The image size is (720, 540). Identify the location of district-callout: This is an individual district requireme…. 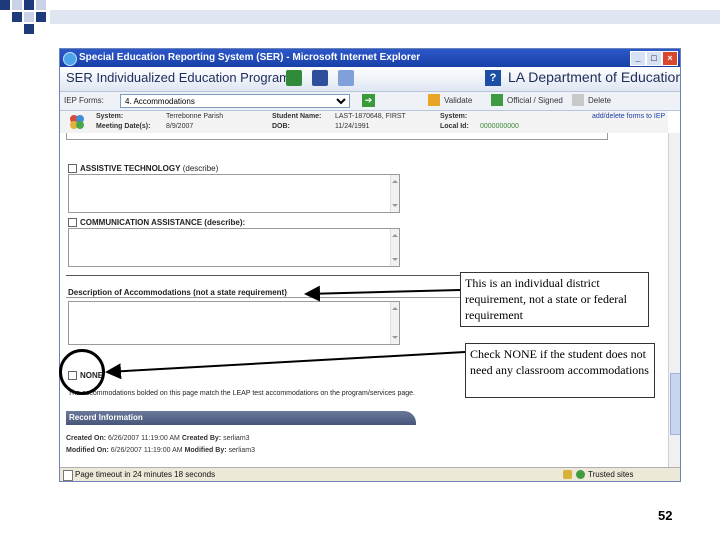
(554, 299).